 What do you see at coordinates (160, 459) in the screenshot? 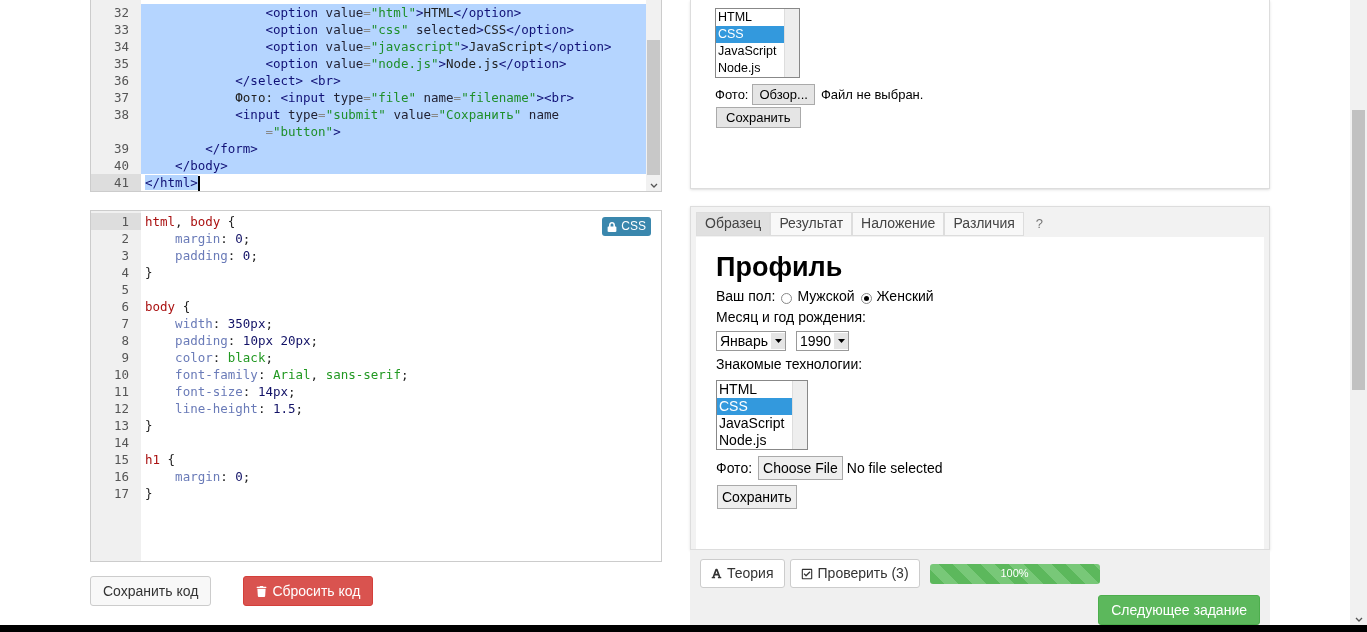
I see `code-line: h1 {` at bounding box center [160, 459].